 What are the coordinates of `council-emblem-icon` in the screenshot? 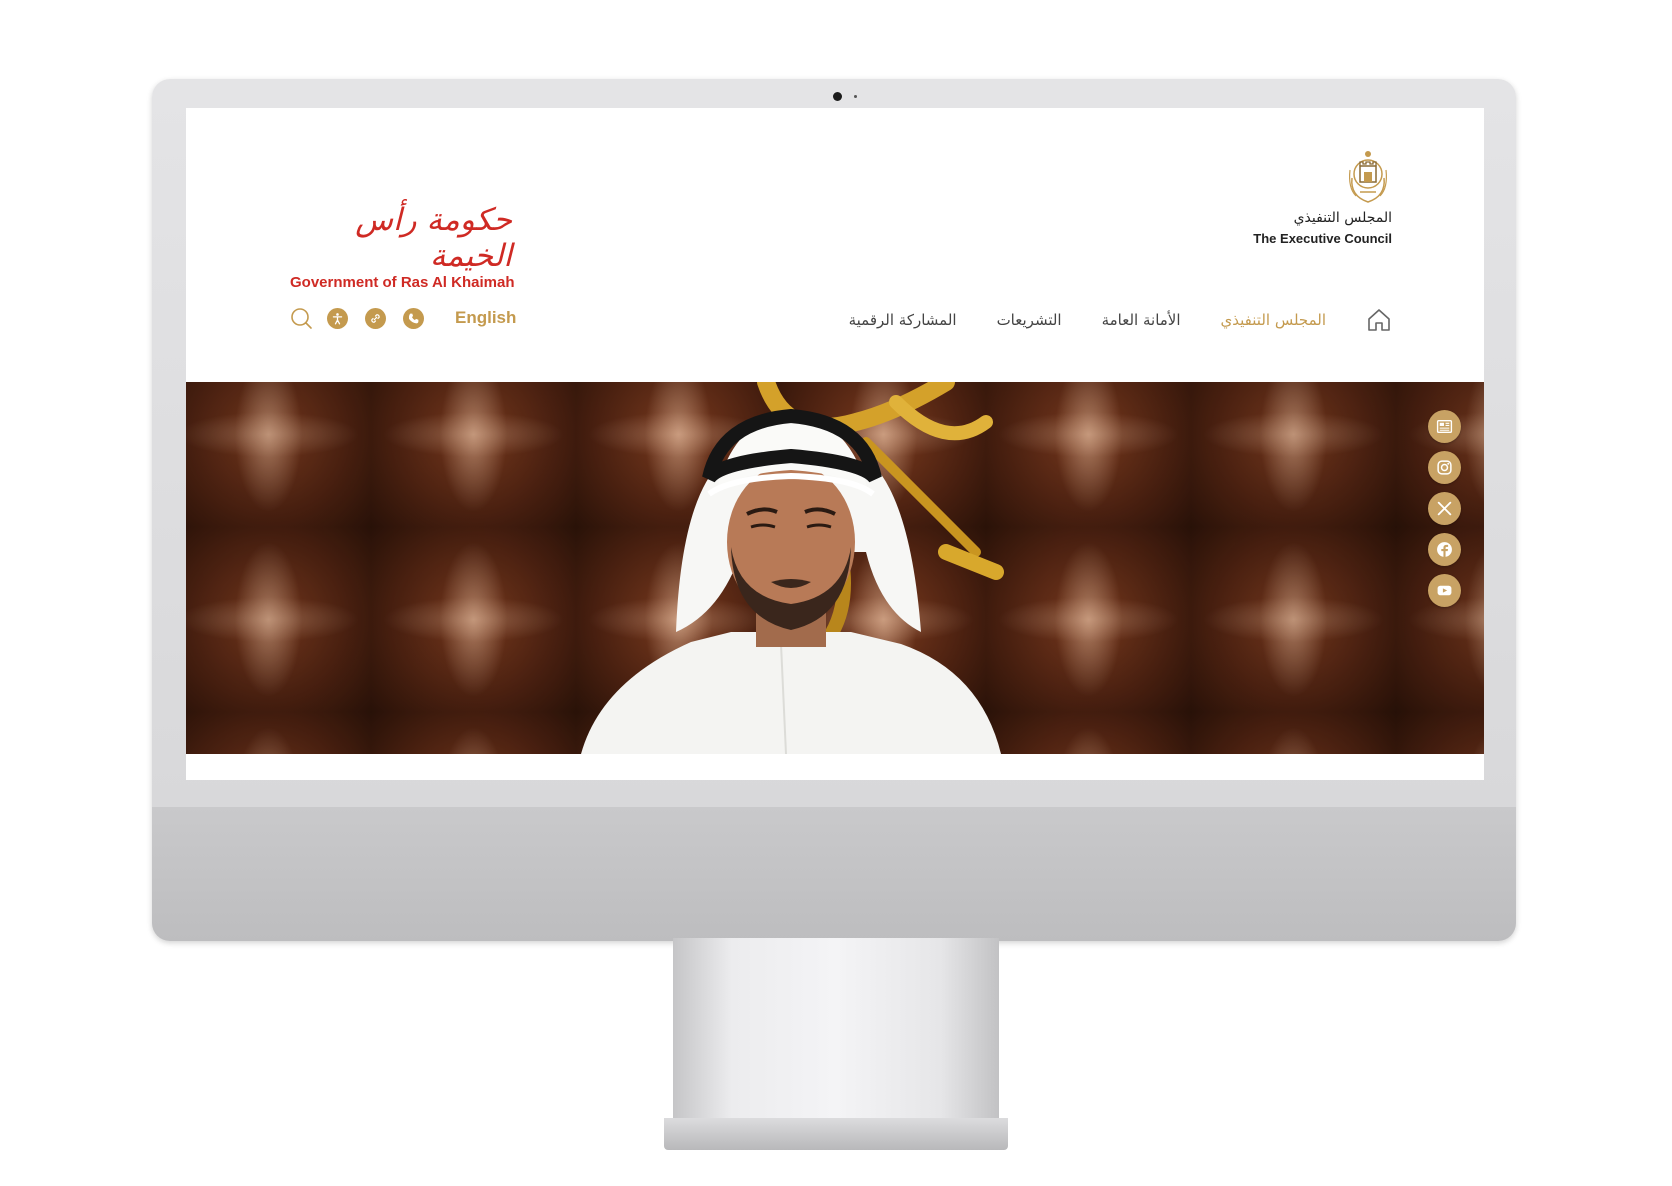 It's located at (1368, 178).